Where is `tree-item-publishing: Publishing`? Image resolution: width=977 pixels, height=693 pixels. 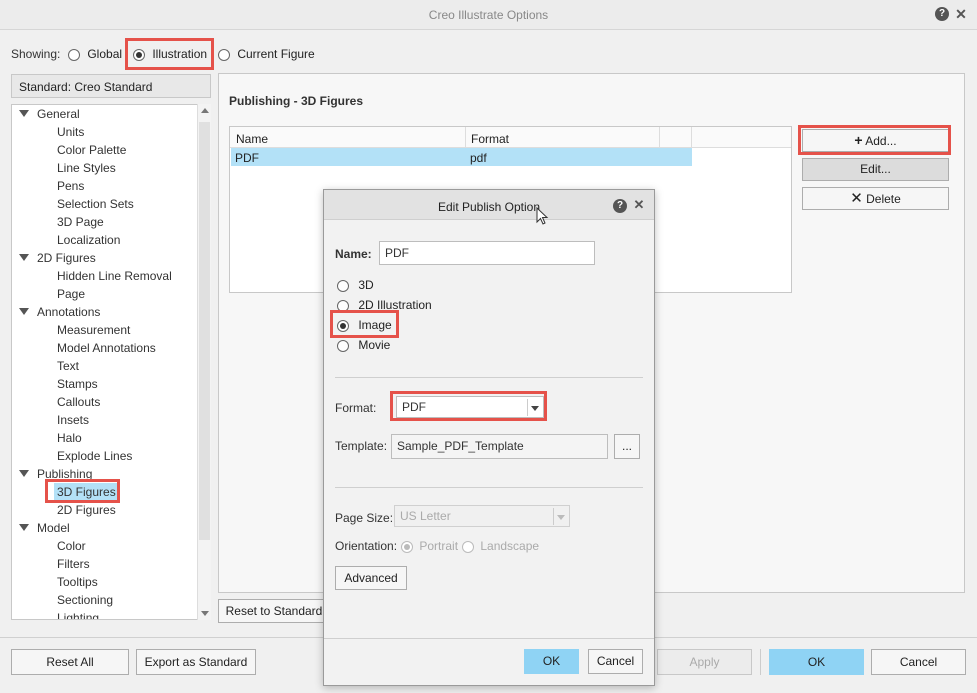 tree-item-publishing: Publishing is located at coordinates (64, 474).